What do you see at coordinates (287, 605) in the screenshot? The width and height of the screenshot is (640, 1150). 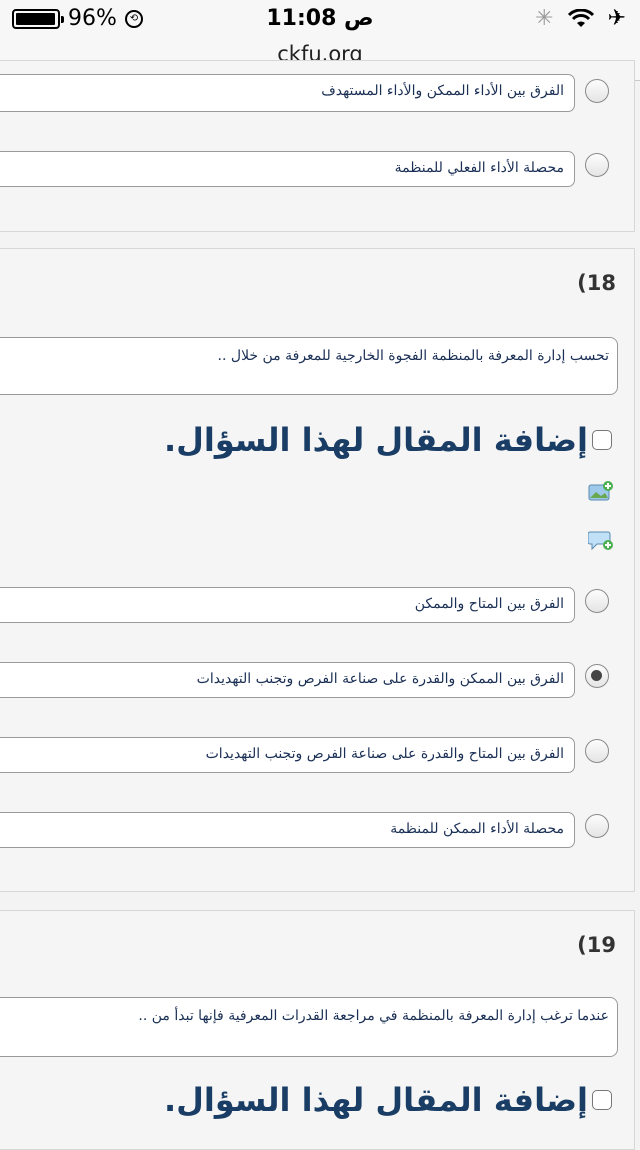 I see `option-text: الفرق بين المتاح والممكن` at bounding box center [287, 605].